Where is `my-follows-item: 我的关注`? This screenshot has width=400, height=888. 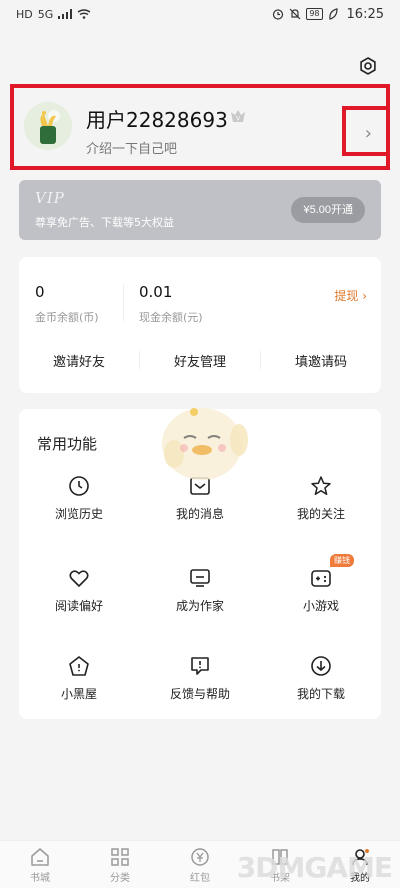
my-follows-item: 我的关注 is located at coordinates (321, 505).